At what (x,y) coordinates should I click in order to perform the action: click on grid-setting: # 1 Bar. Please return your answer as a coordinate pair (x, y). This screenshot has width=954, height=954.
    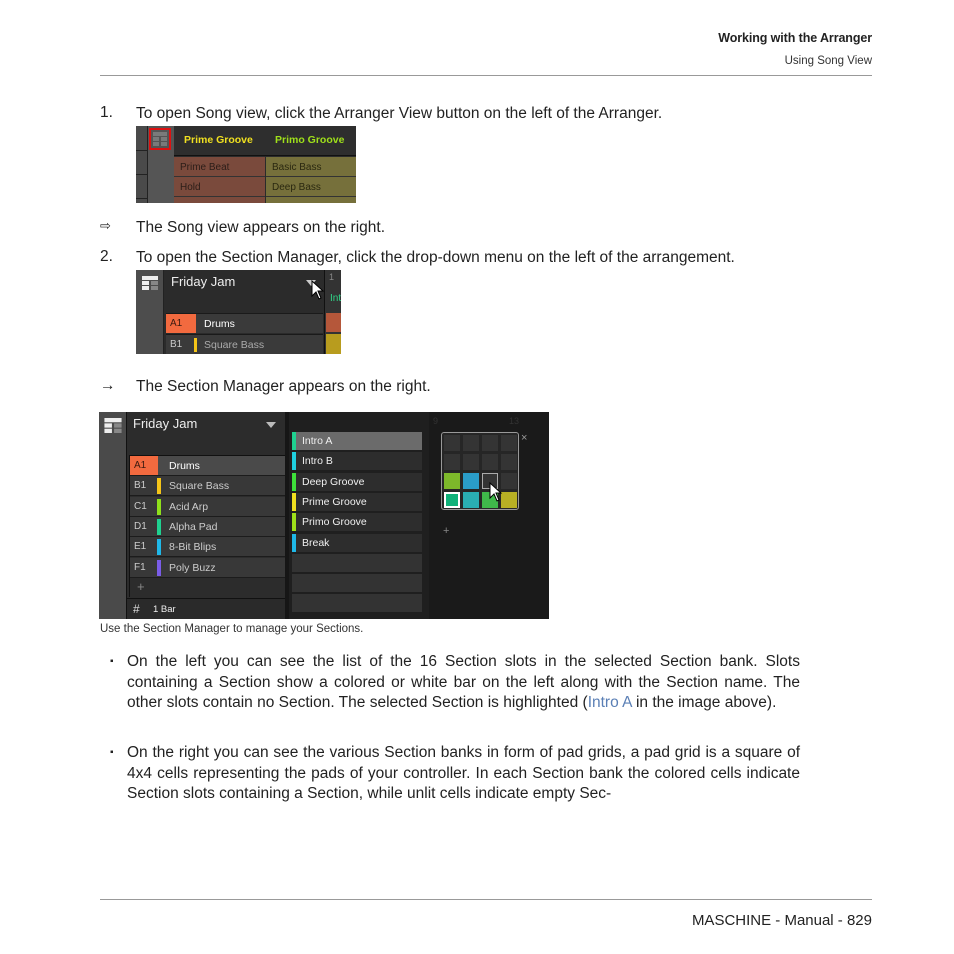
    Looking at the image, I should click on (206, 608).